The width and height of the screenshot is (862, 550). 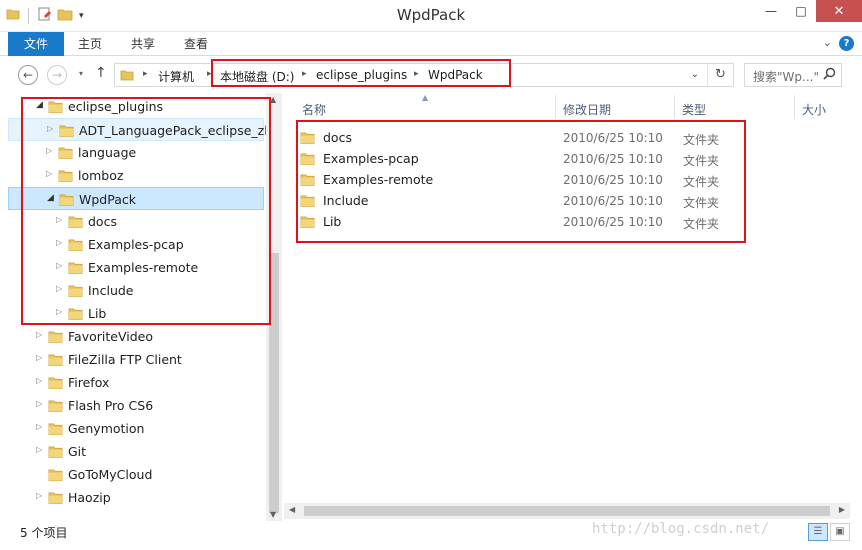 I want to click on close-button: ✕, so click(x=839, y=11).